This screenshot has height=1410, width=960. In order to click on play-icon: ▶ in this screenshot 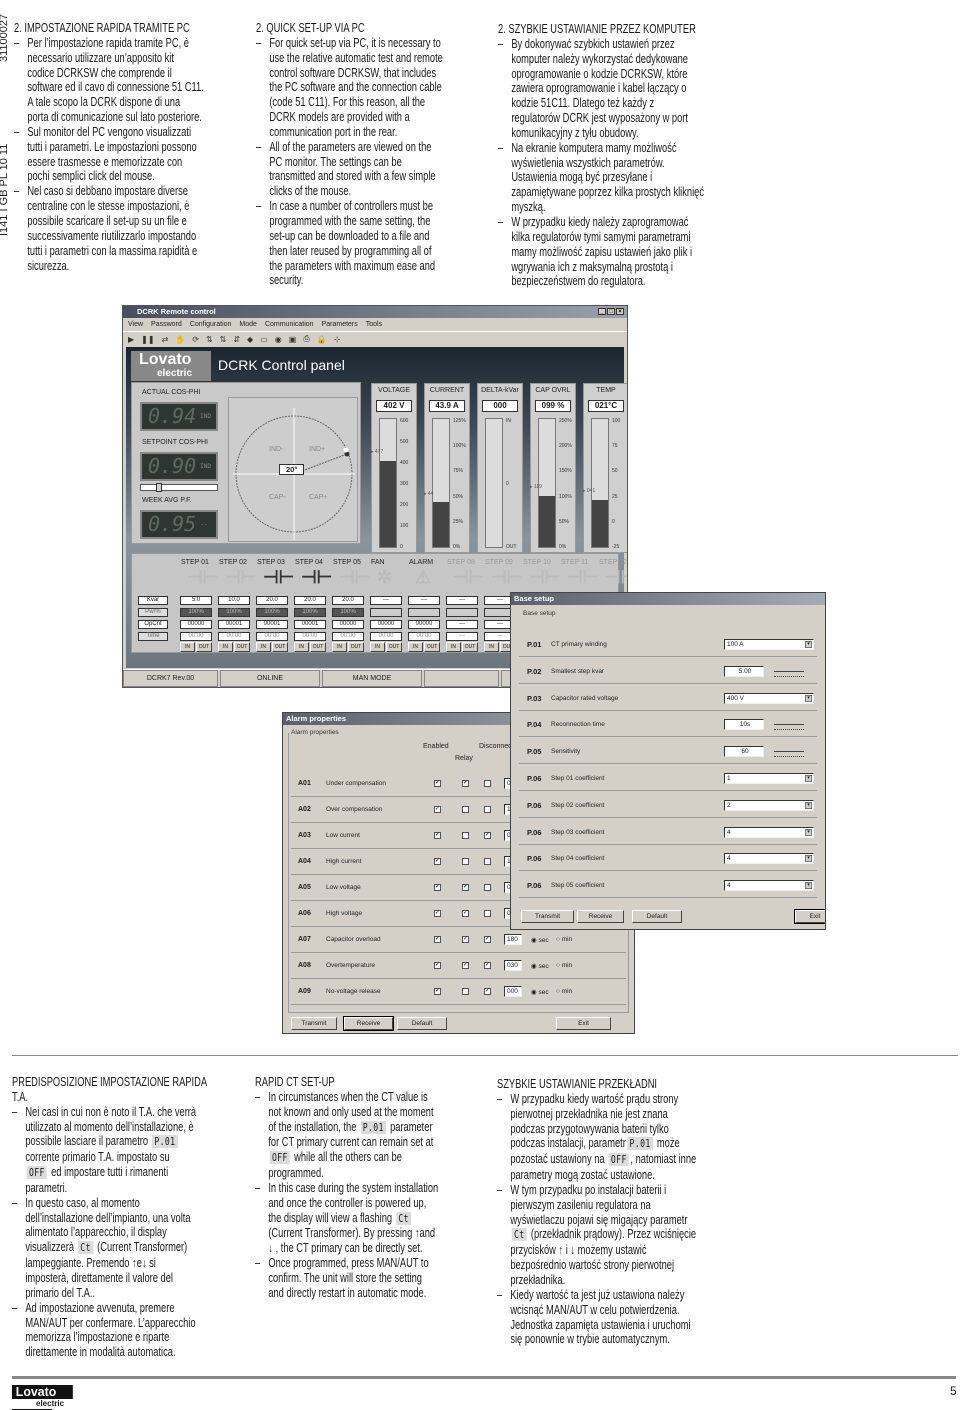, I will do `click(131, 339)`.